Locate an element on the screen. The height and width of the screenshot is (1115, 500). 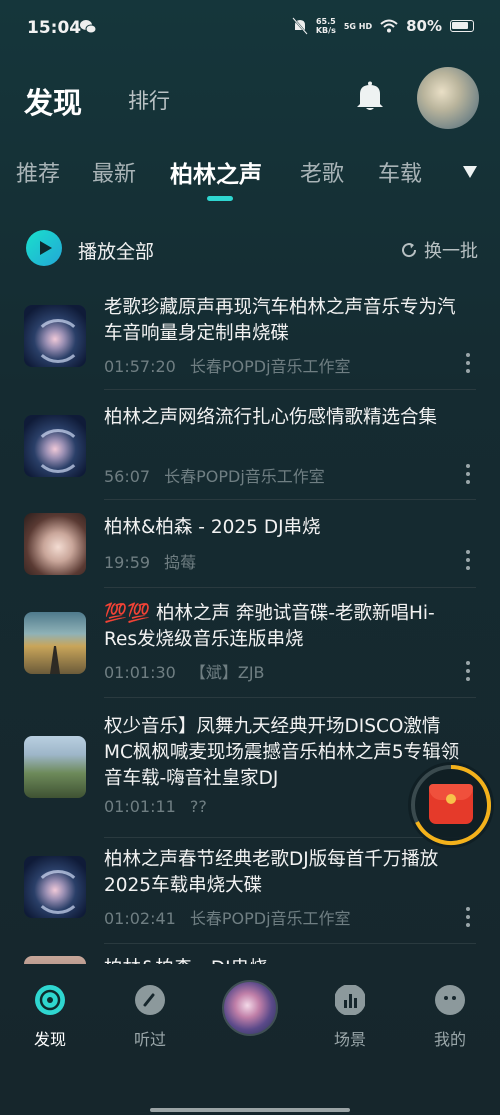
red-packet-button is located at coordinates (451, 805).